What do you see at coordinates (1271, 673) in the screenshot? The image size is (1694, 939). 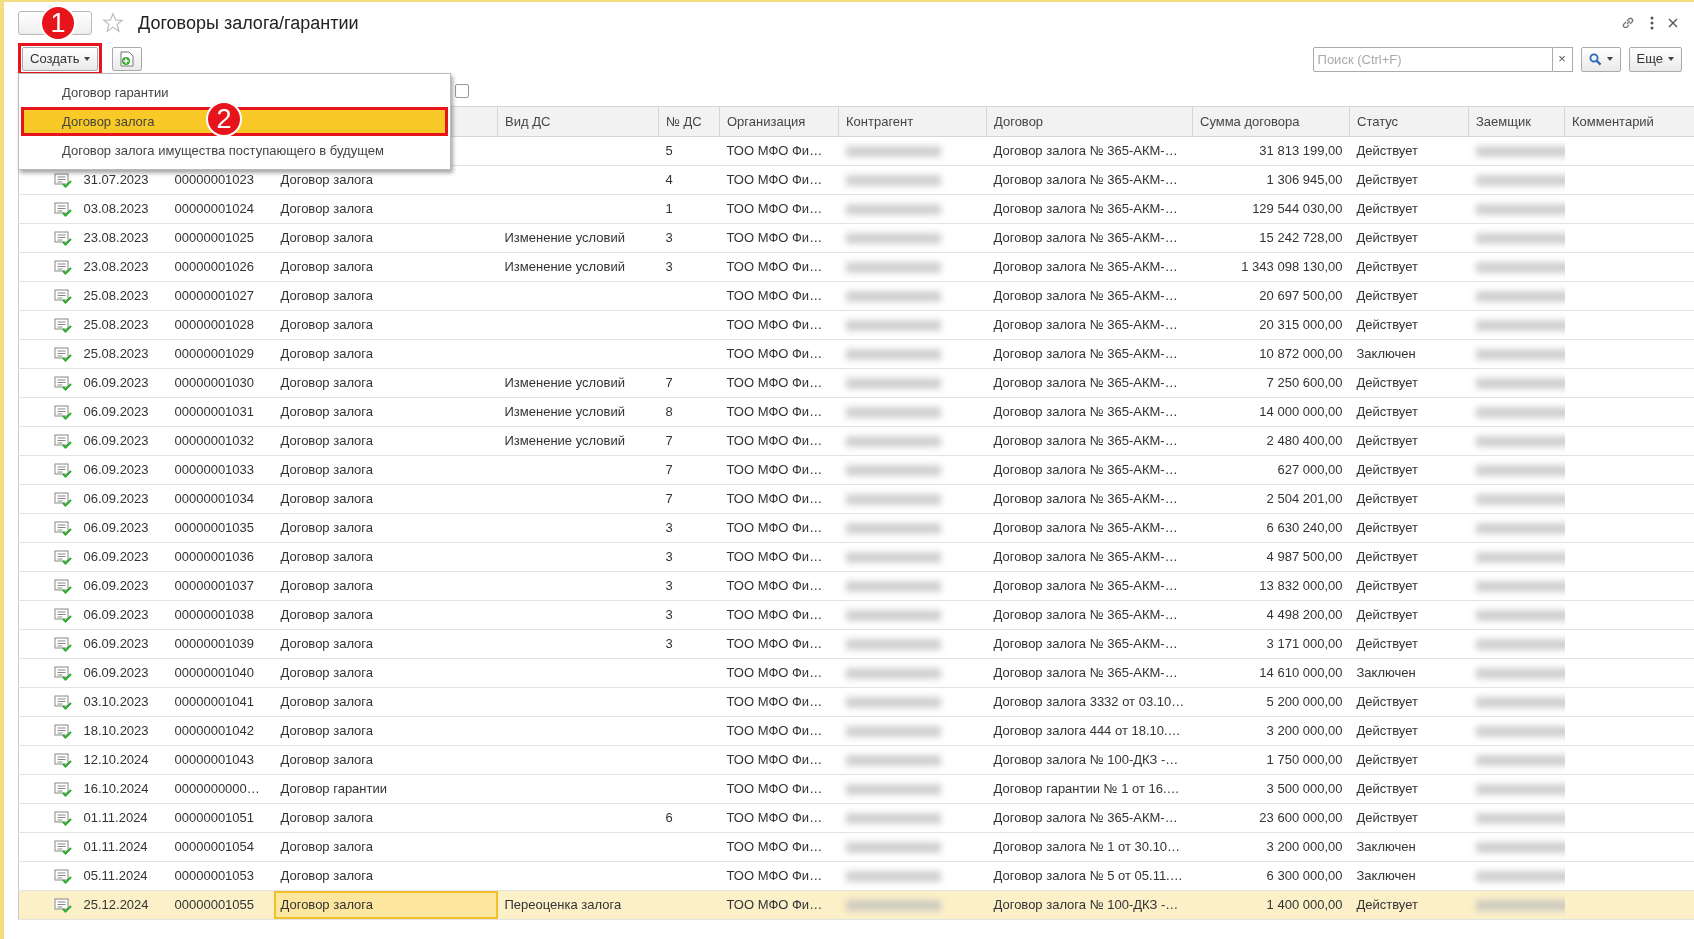 I see `table-cell: 14 610 000,00` at bounding box center [1271, 673].